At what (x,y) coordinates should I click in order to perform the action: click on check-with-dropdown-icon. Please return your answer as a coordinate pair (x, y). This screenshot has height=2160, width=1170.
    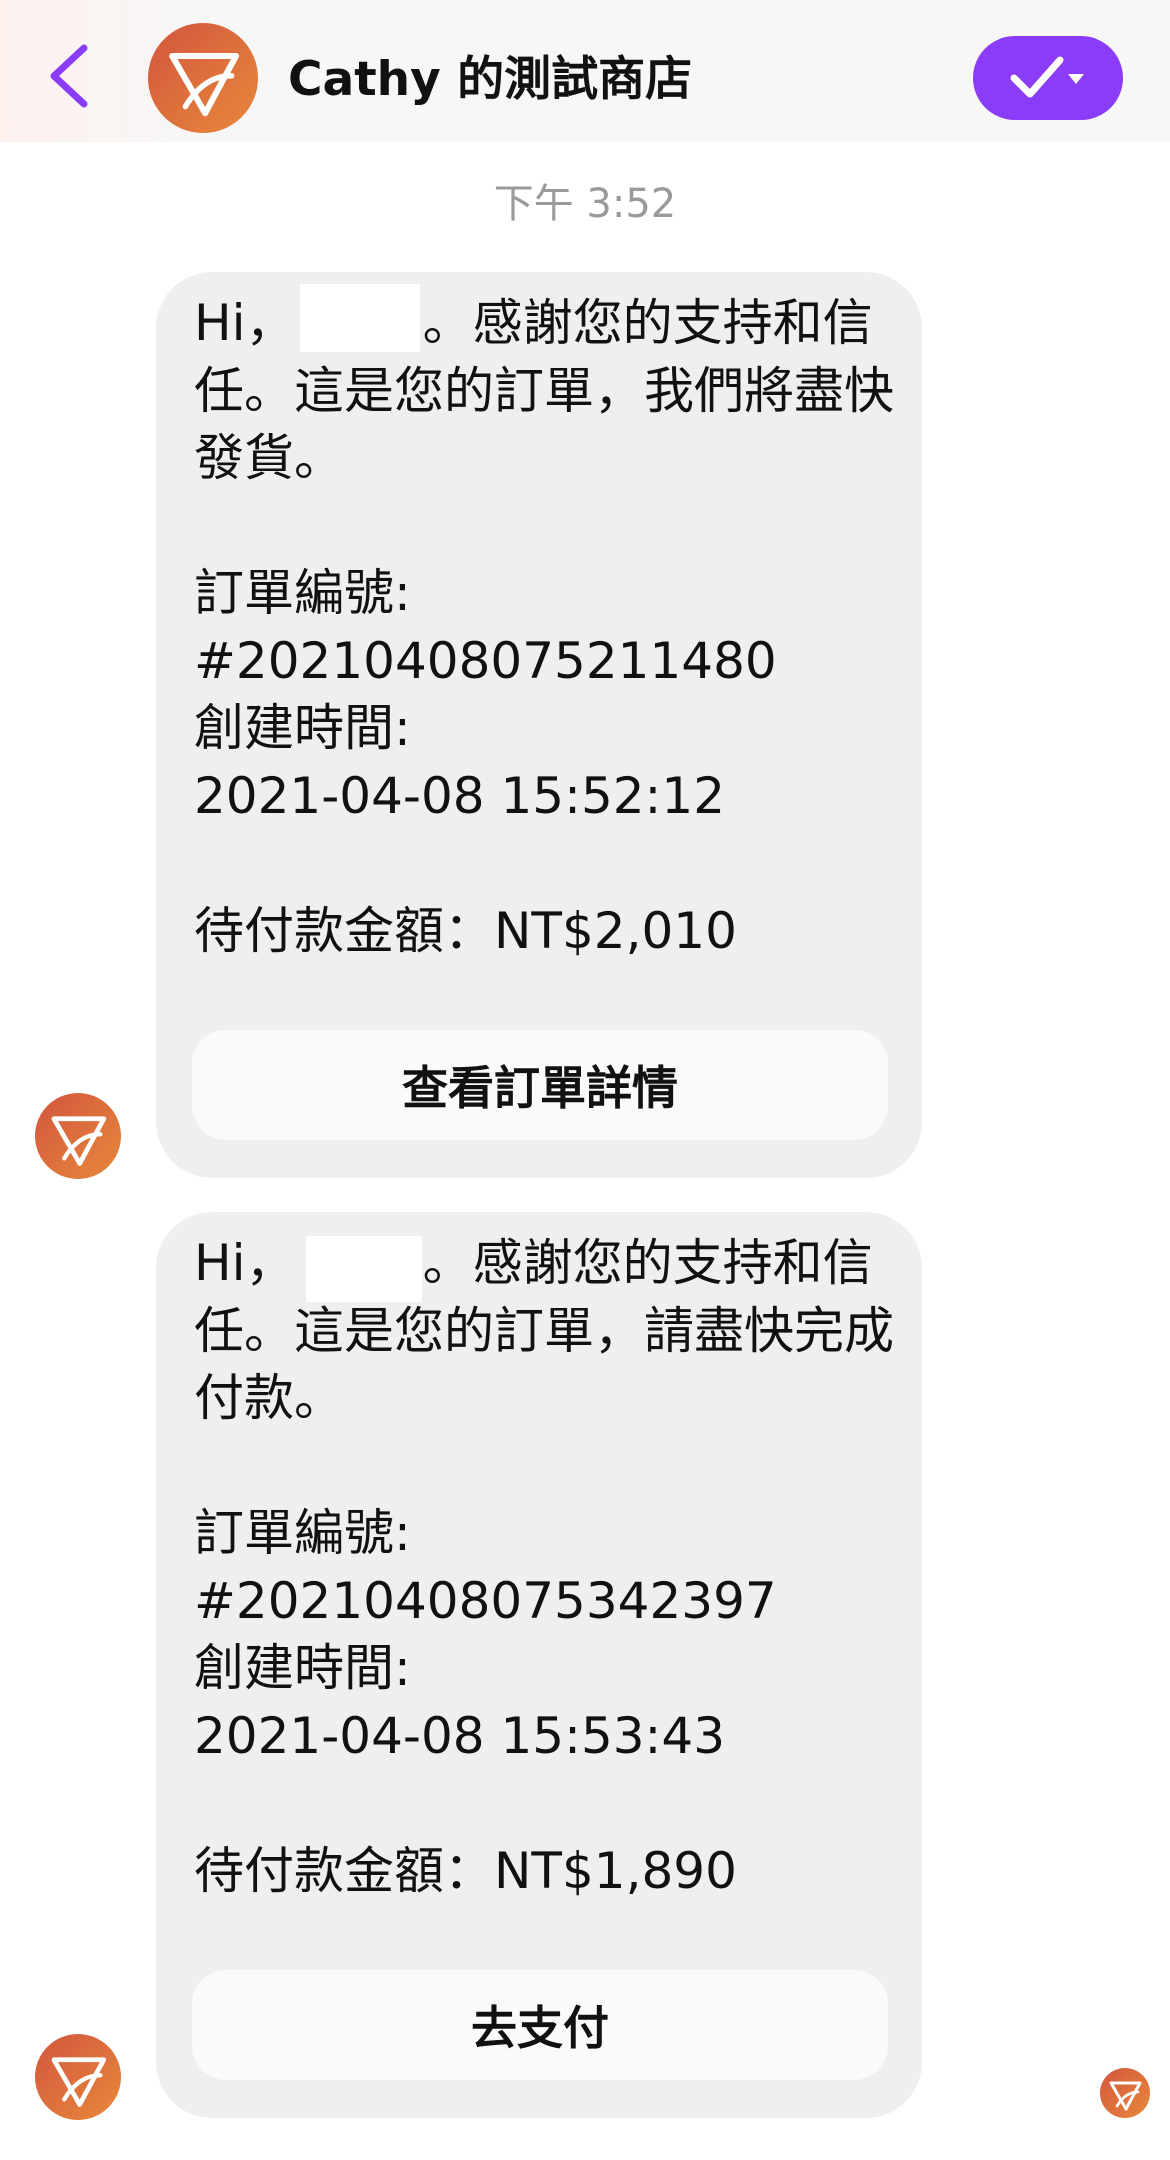
    Looking at the image, I should click on (1047, 77).